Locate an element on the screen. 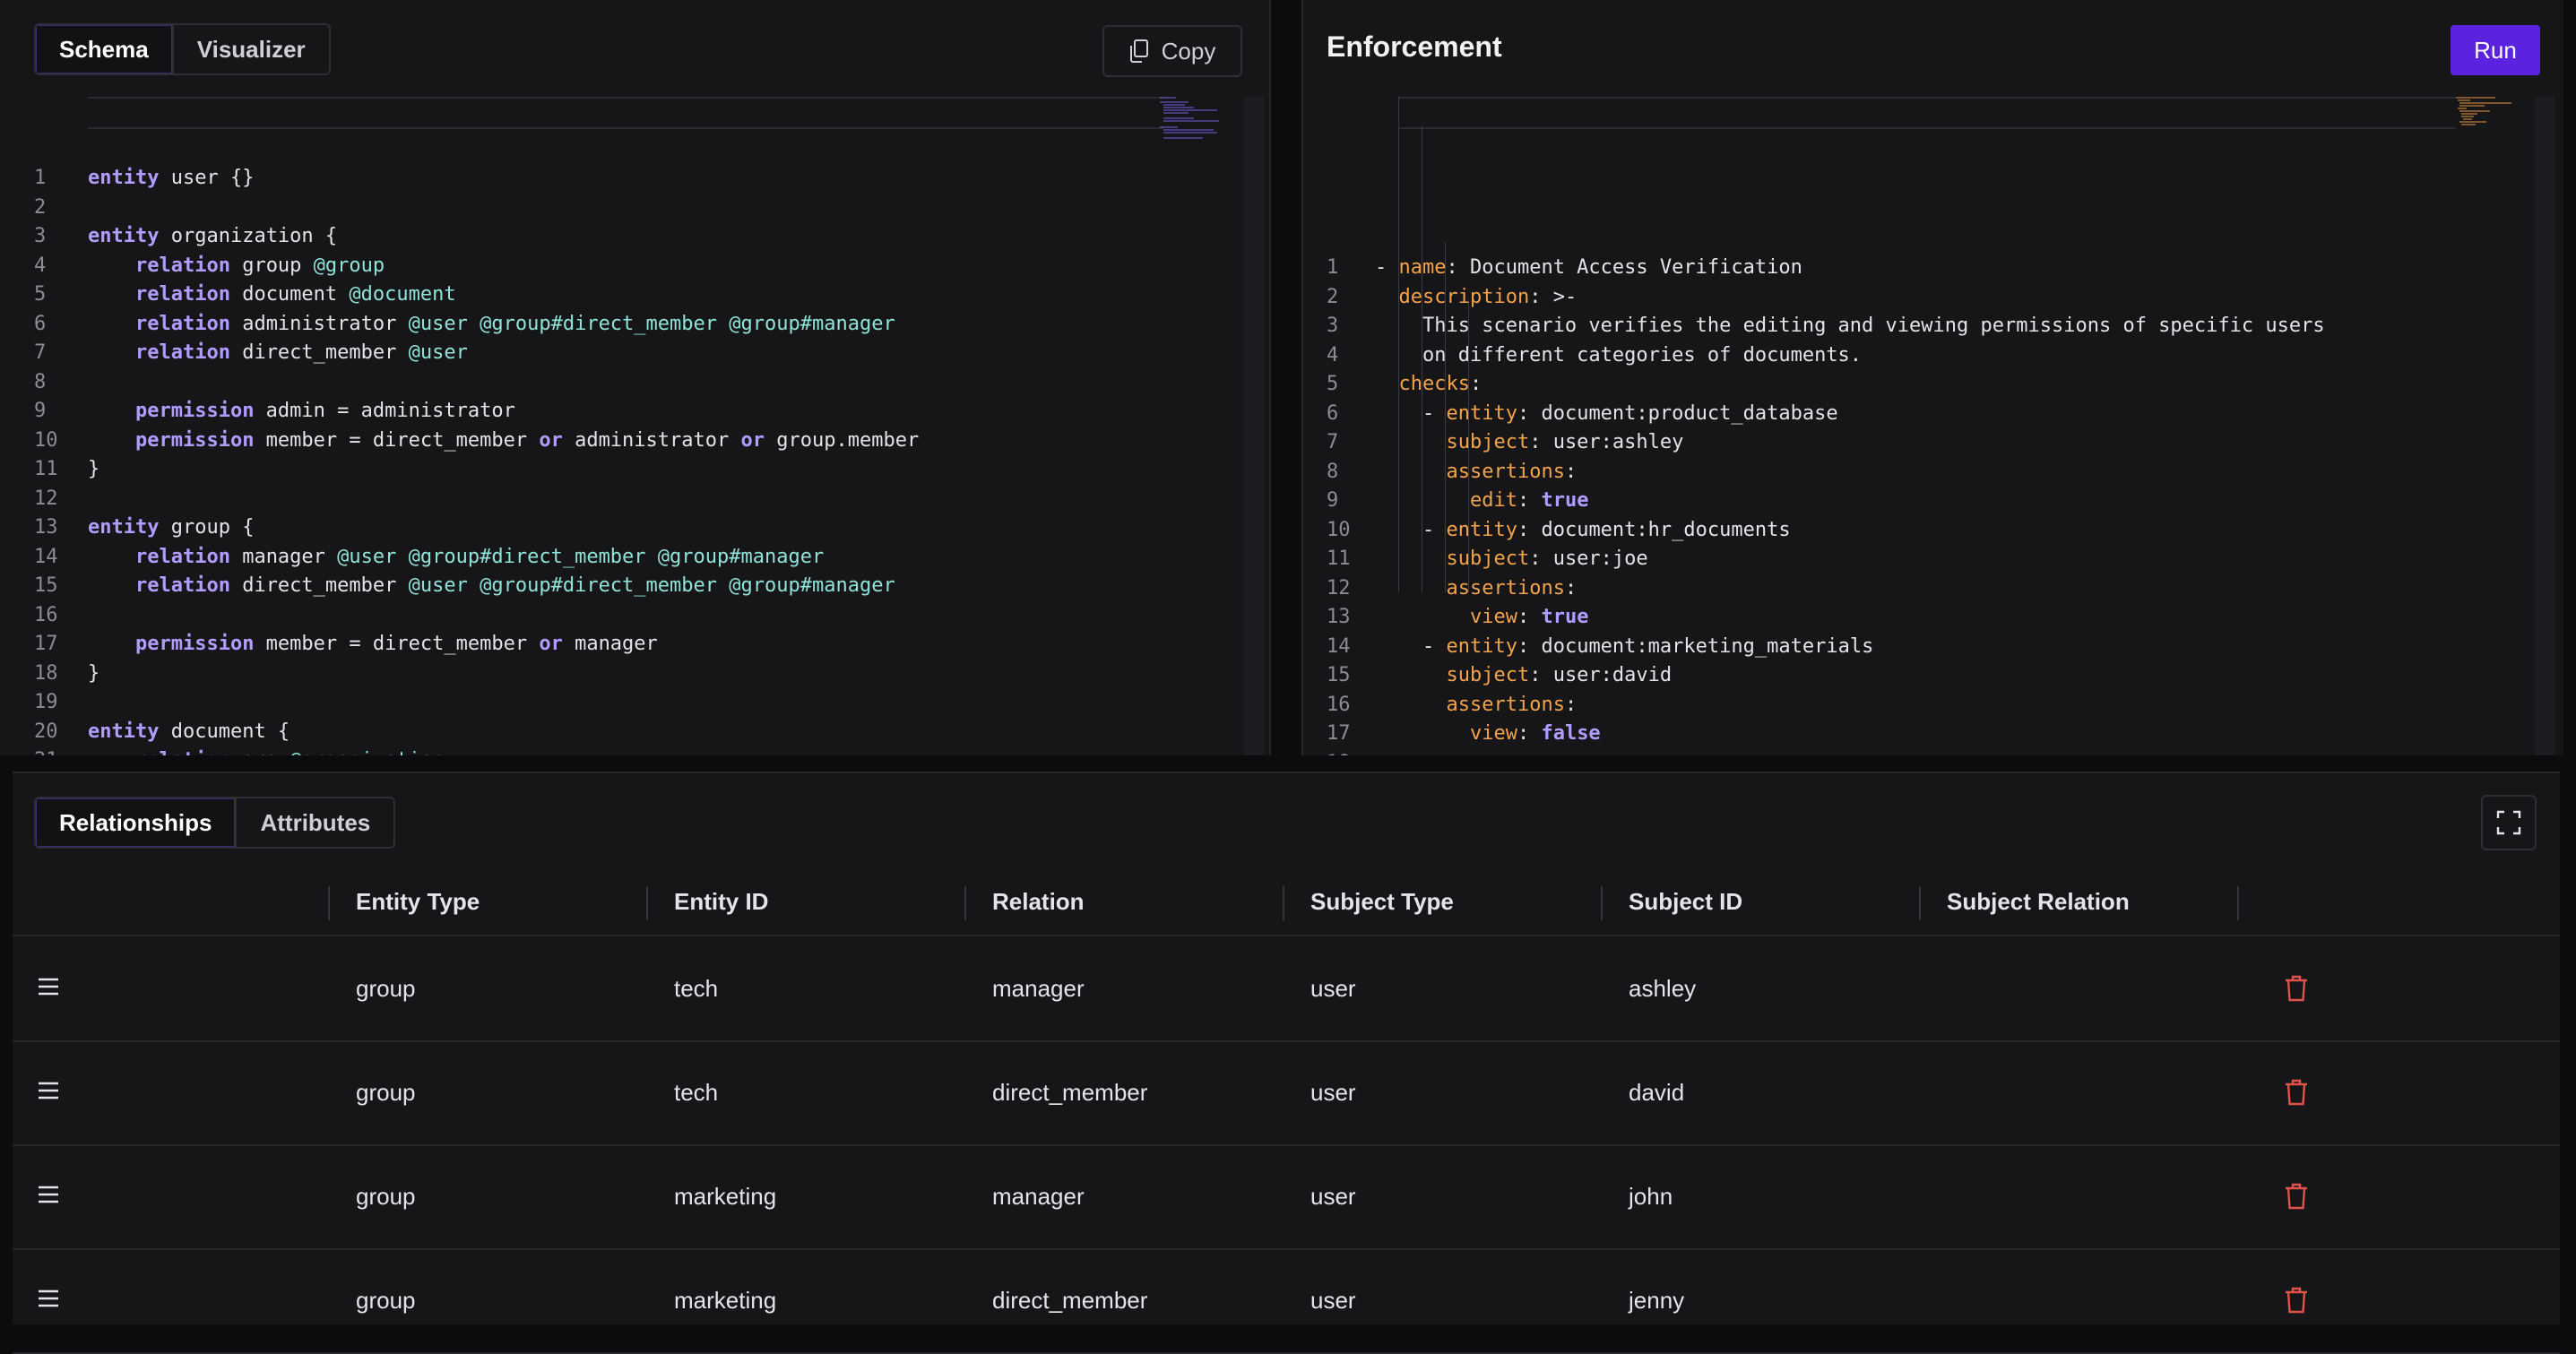 The height and width of the screenshot is (1354, 2576). schema-code-line: 19 is located at coordinates (639, 703).